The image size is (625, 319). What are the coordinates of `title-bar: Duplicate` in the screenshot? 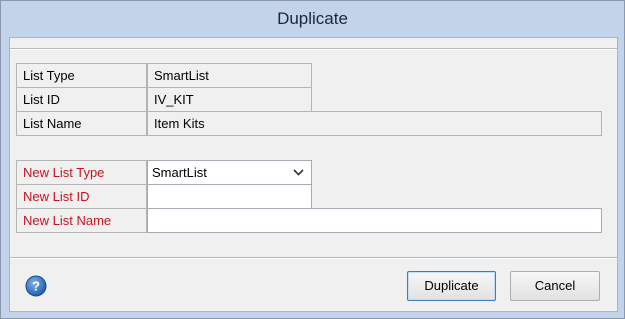 It's located at (312, 19).